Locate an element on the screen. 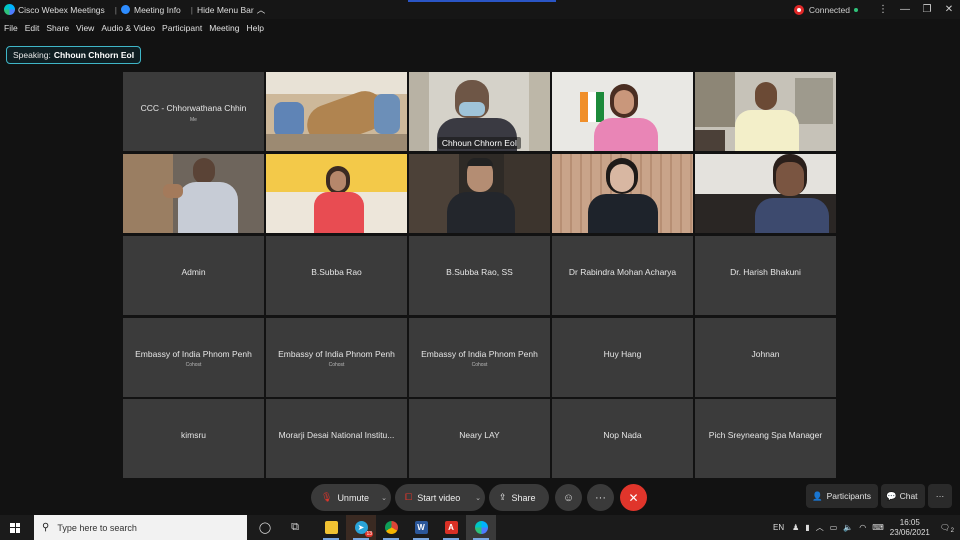 The image size is (960, 540). participants-panel-button: 👤 Participants is located at coordinates (842, 496).